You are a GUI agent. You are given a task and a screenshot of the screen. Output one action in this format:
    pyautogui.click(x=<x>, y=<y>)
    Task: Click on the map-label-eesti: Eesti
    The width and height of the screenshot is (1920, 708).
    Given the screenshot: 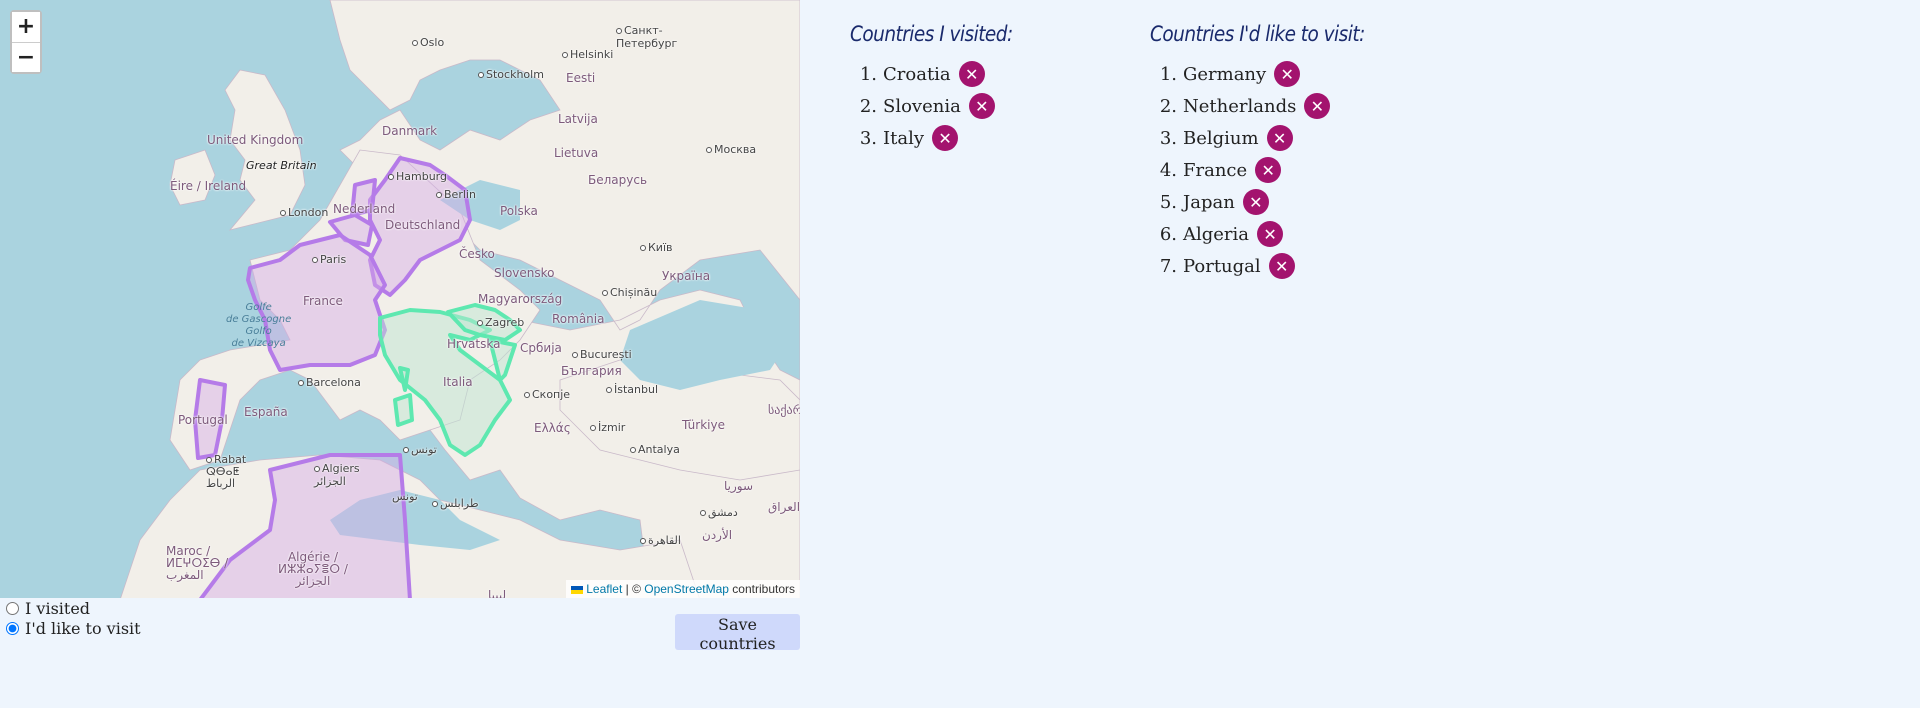 What is the action you would take?
    pyautogui.click(x=581, y=78)
    